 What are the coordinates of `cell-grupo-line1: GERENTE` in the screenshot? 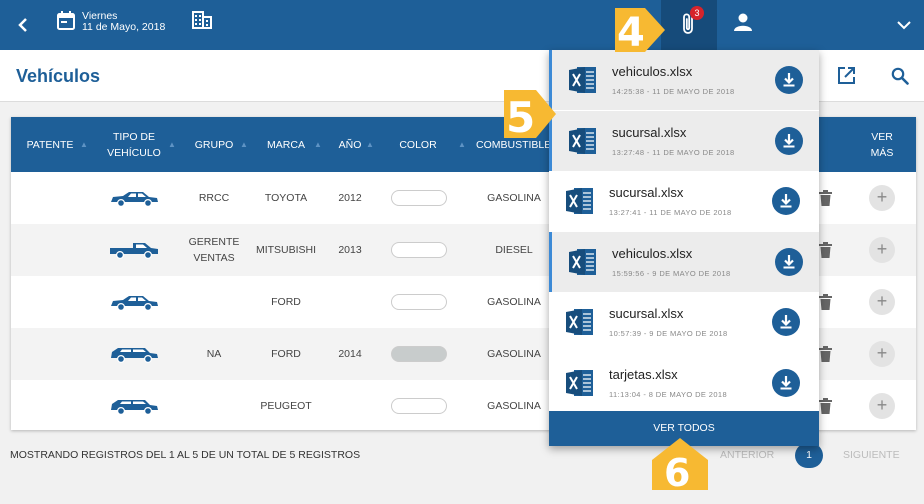 It's located at (214, 242).